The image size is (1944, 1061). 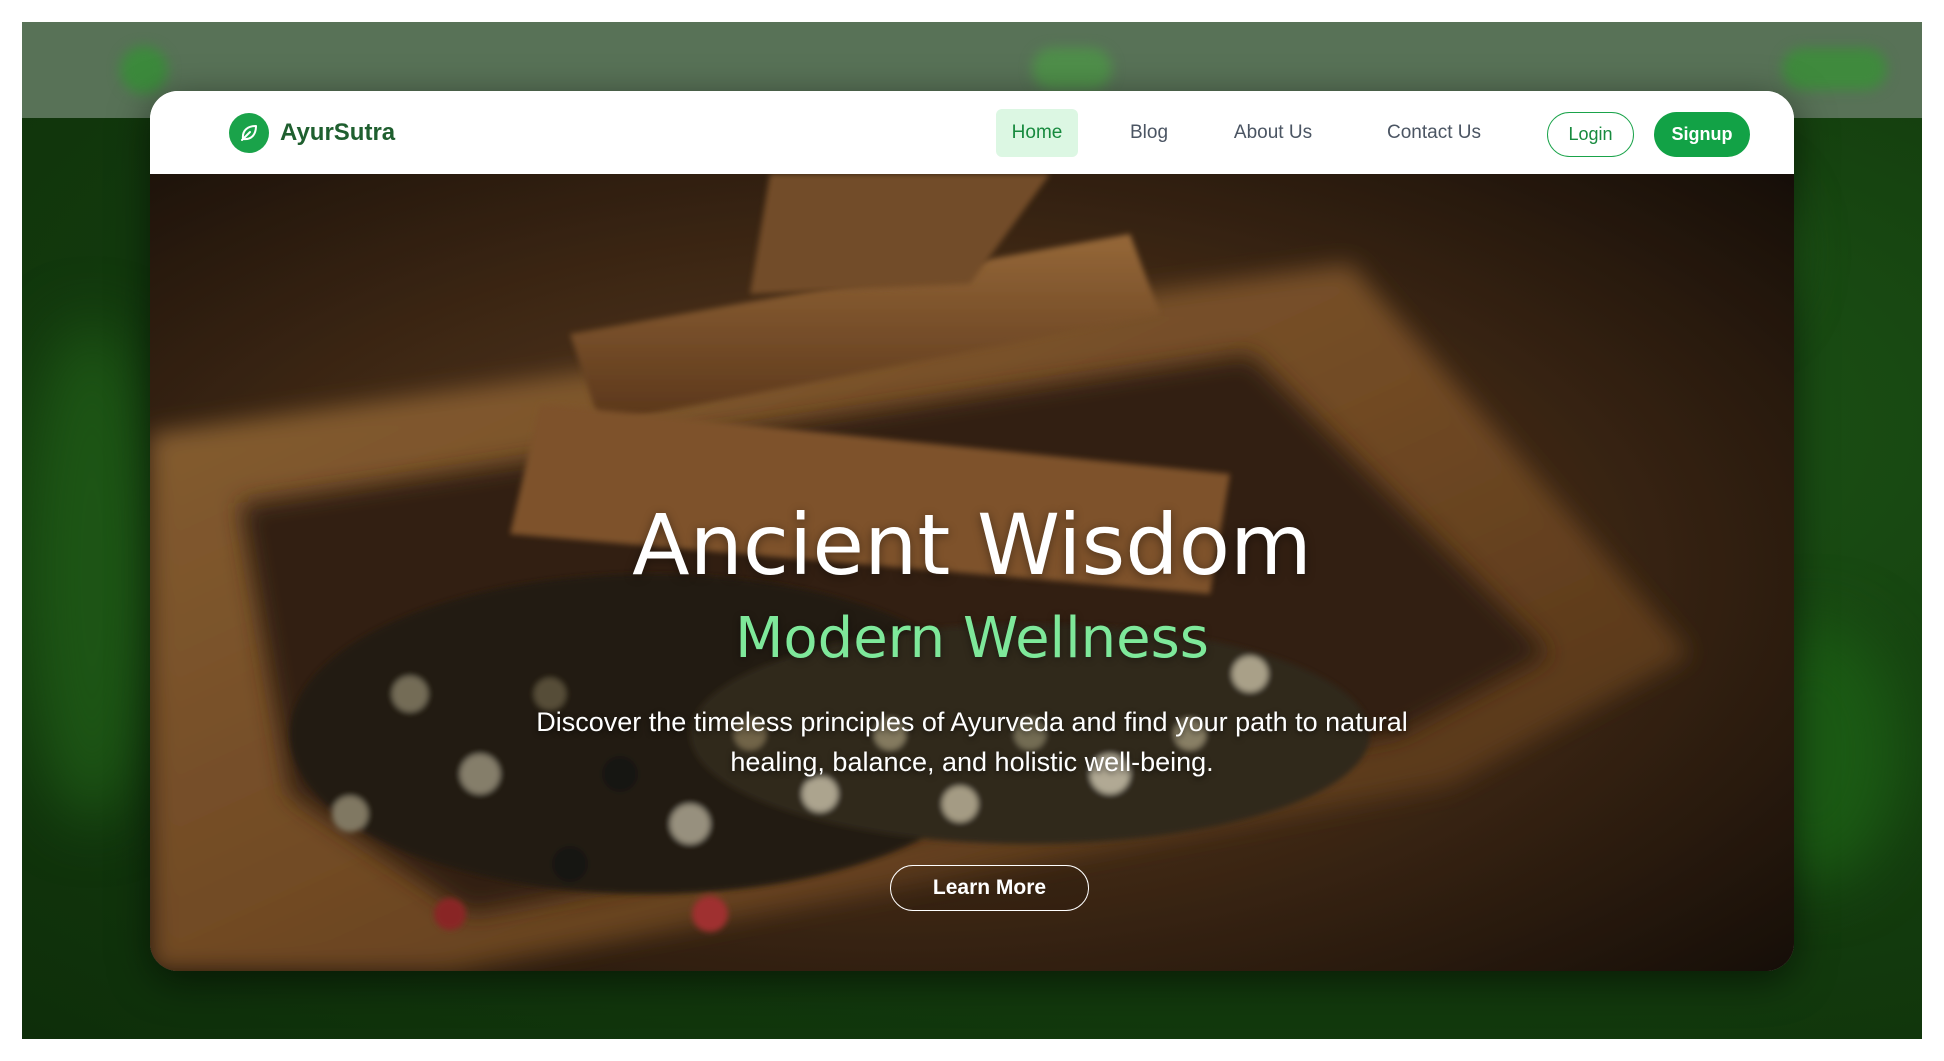 I want to click on nav-link-about-us: About Us, so click(x=1273, y=133).